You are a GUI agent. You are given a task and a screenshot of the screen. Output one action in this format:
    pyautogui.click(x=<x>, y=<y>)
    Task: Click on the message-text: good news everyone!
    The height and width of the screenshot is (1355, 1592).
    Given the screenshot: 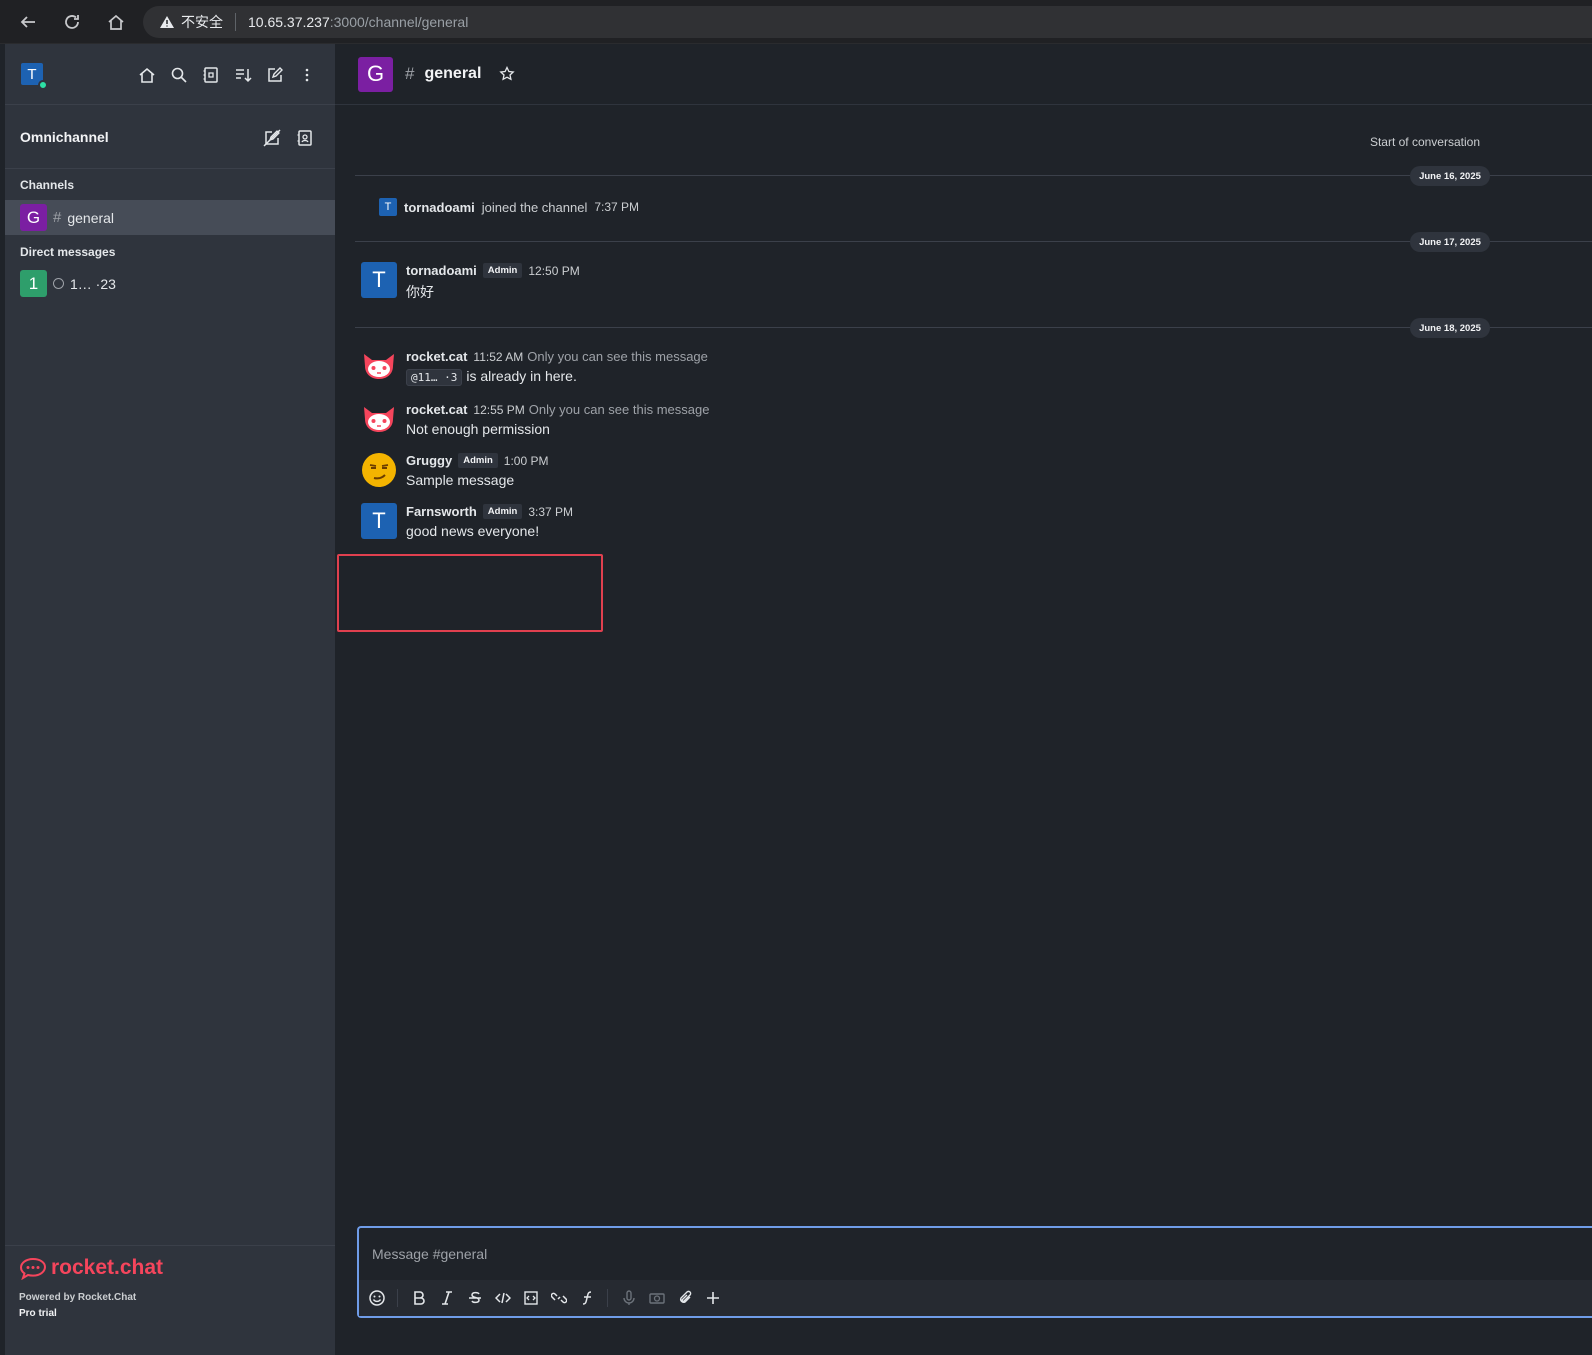 What is the action you would take?
    pyautogui.click(x=473, y=531)
    